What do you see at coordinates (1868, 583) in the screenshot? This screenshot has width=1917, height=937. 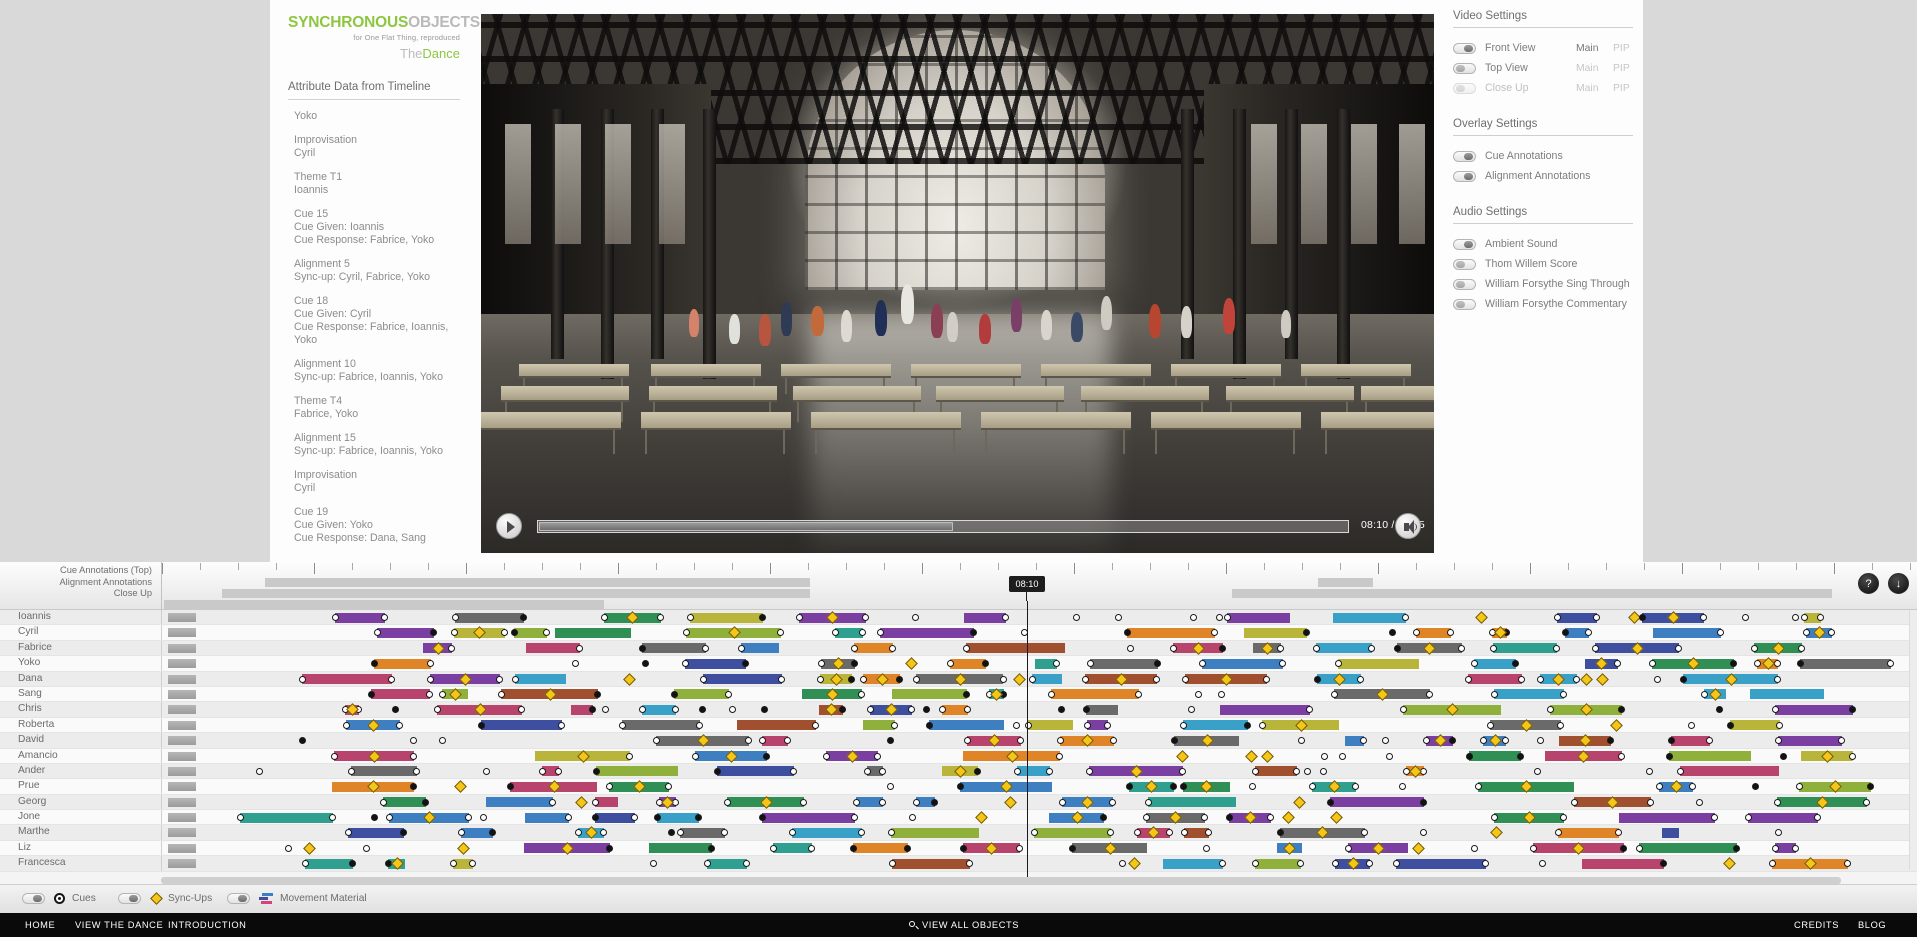 I see `help-icon: ?` at bounding box center [1868, 583].